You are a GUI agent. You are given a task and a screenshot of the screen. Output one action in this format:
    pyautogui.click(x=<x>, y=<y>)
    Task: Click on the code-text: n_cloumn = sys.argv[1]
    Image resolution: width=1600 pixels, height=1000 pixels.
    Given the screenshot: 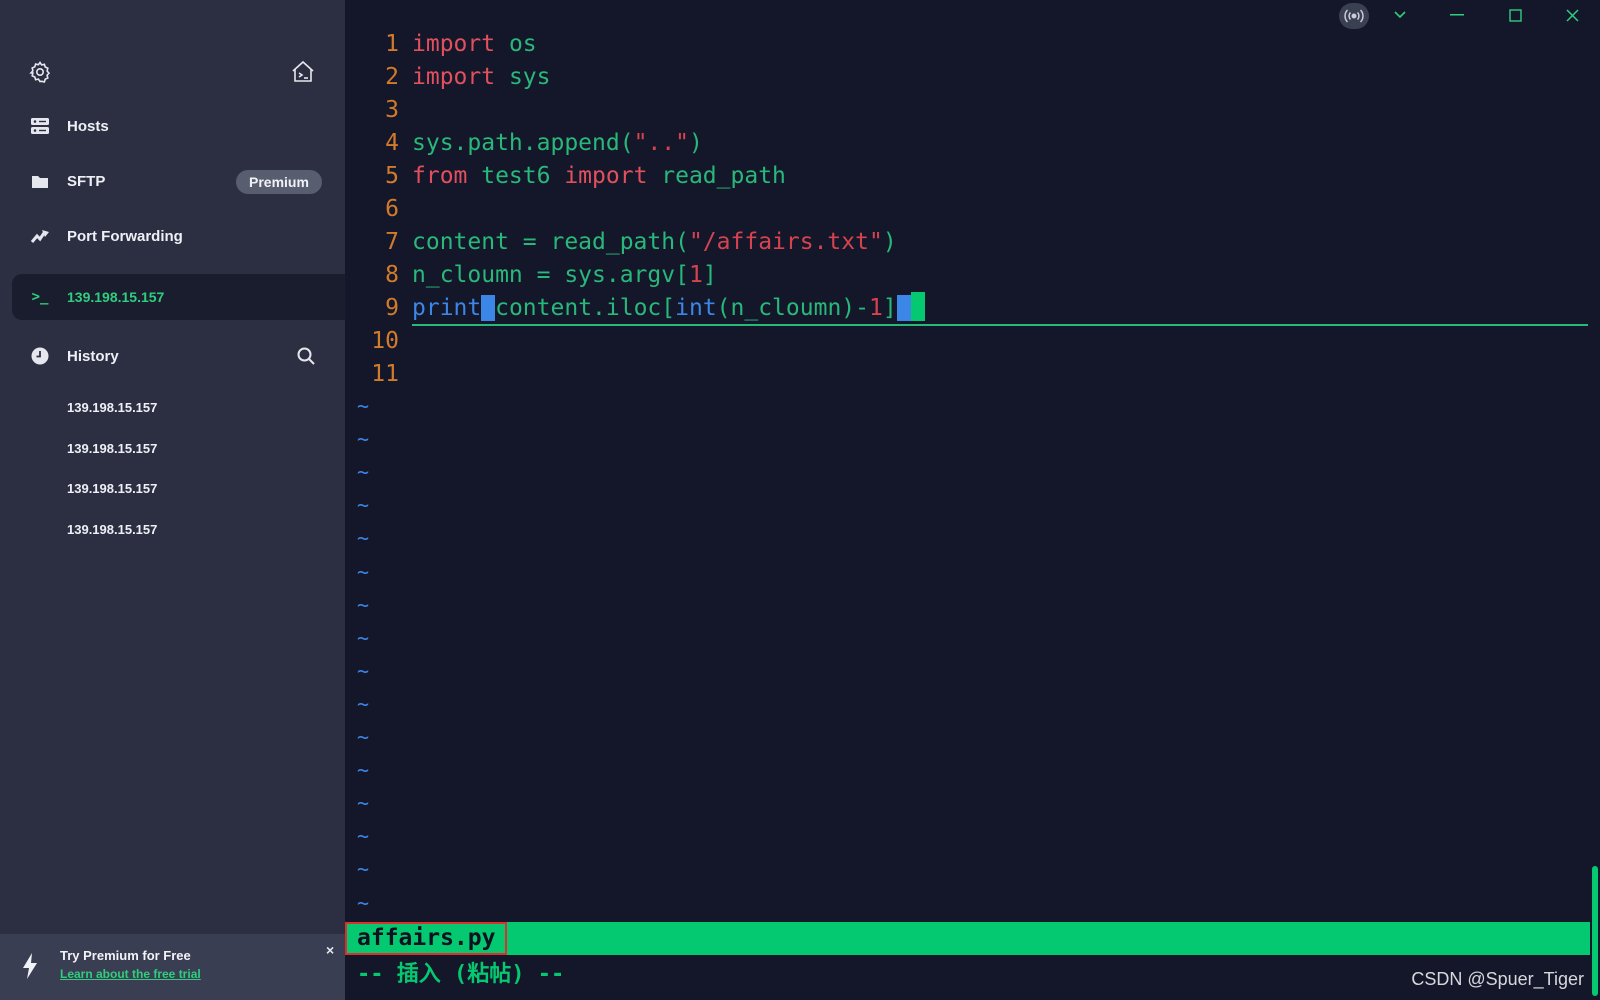 What is the action you would take?
    pyautogui.click(x=564, y=275)
    